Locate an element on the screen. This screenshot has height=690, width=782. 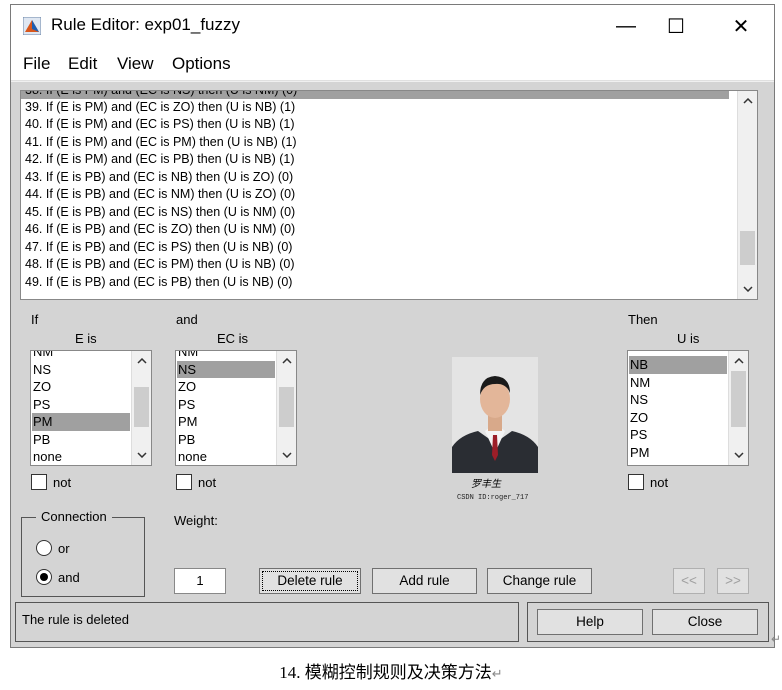
then-label: Then is located at coordinates (643, 319).